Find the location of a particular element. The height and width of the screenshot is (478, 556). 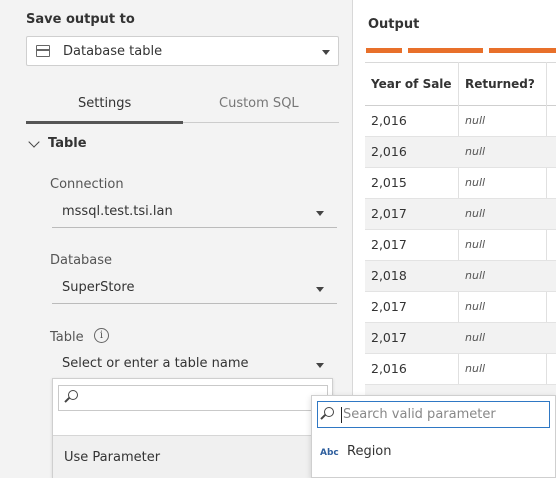

text-cursor is located at coordinates (341, 415).